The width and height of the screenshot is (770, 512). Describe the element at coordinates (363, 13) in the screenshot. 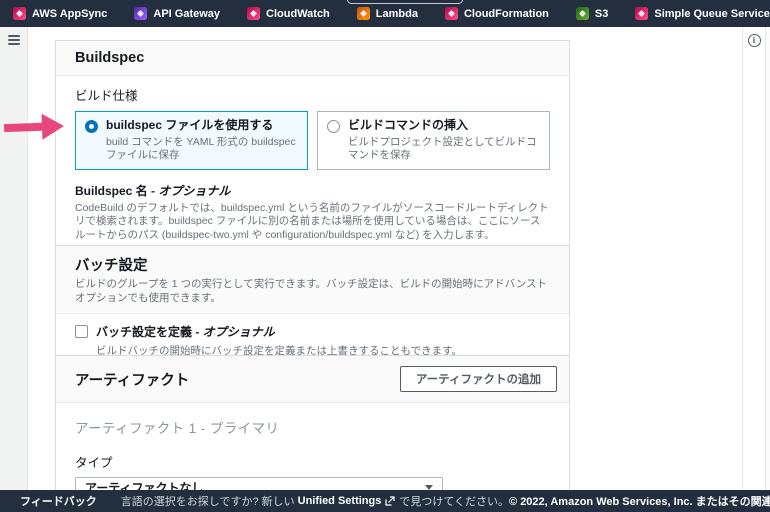

I see `lambda-icon` at that location.